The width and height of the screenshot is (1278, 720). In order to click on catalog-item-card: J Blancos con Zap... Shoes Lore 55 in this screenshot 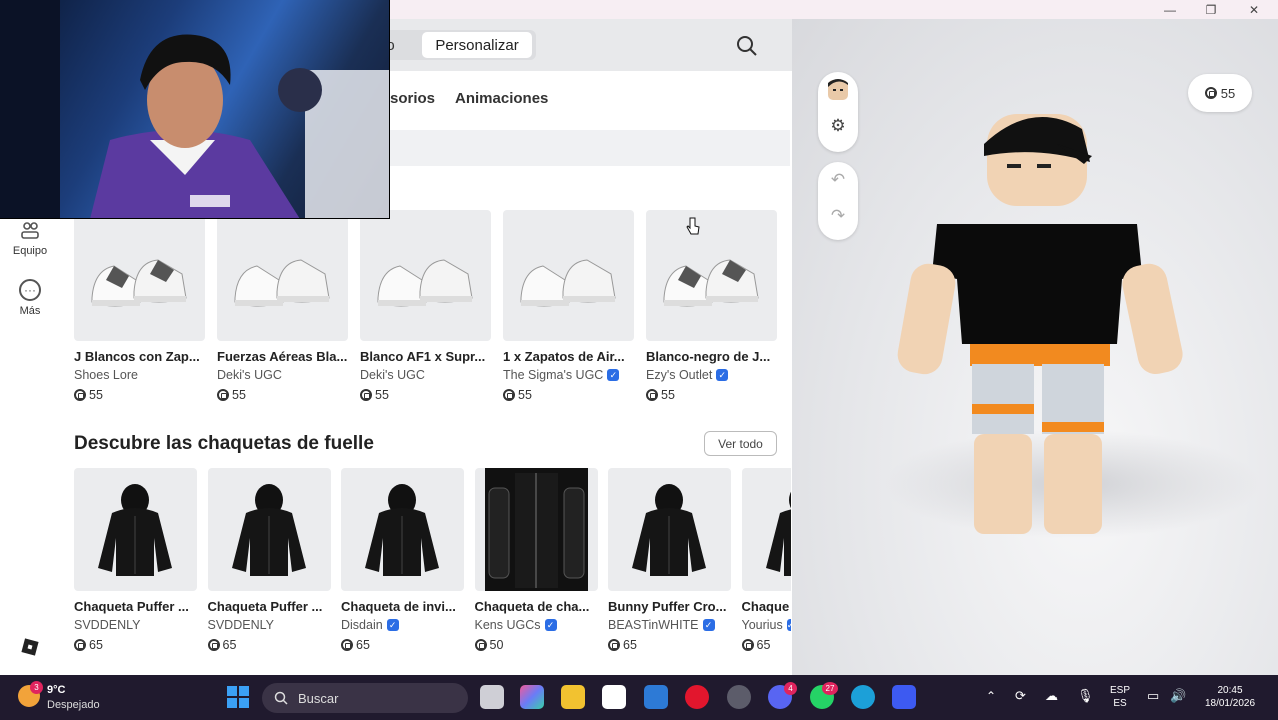, I will do `click(139, 306)`.